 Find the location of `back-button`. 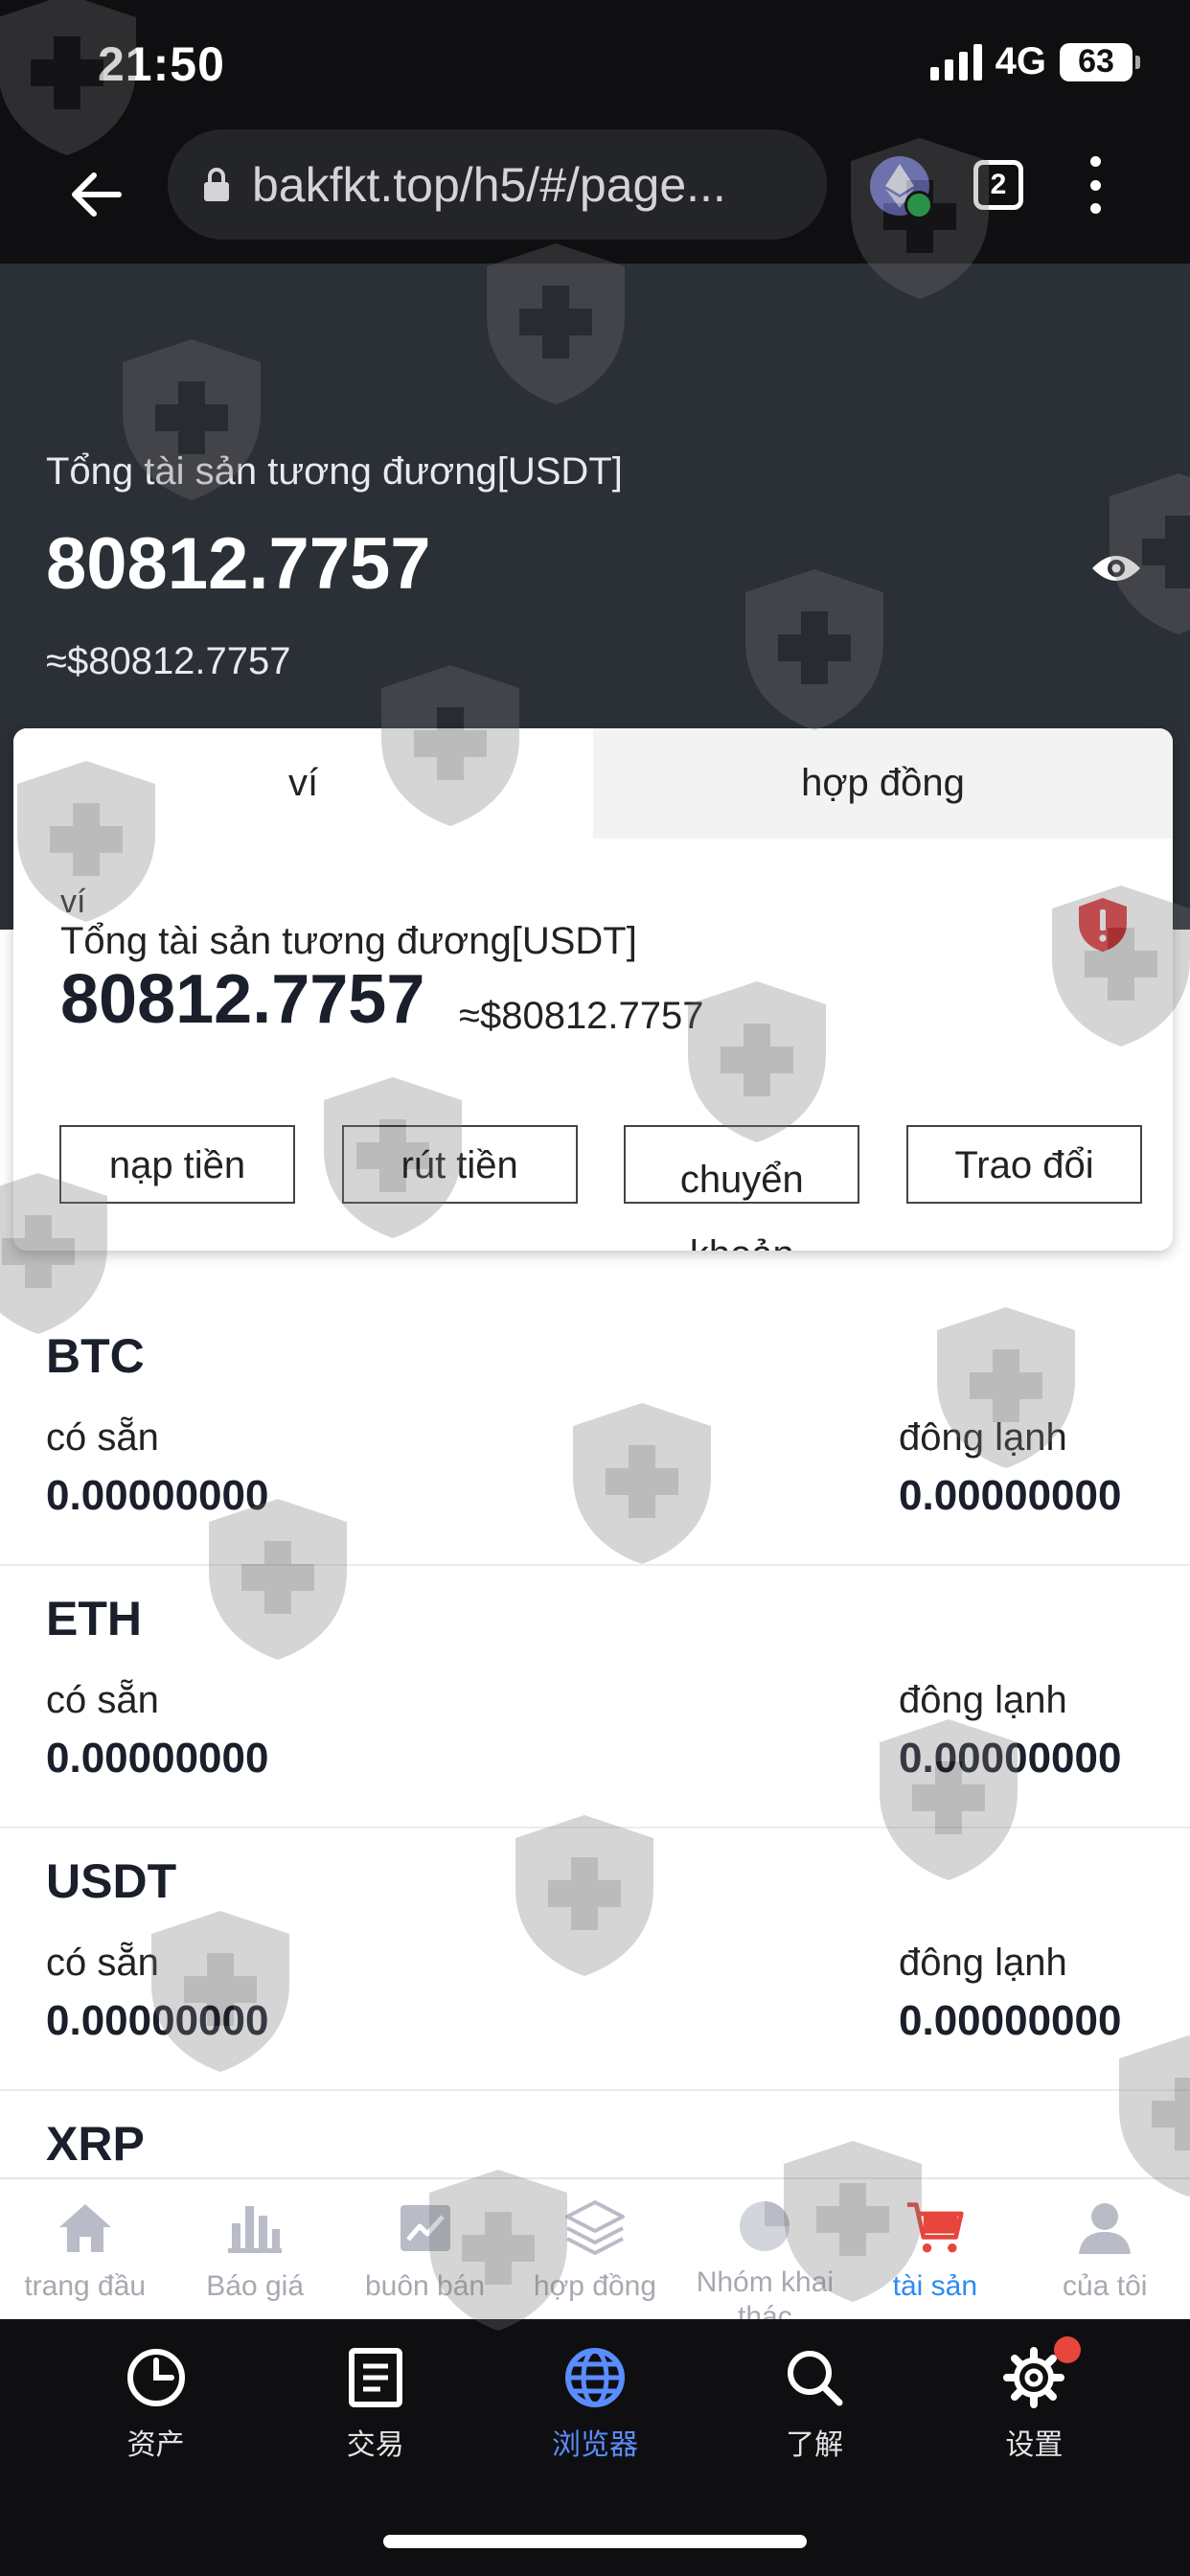

back-button is located at coordinates (95, 194).